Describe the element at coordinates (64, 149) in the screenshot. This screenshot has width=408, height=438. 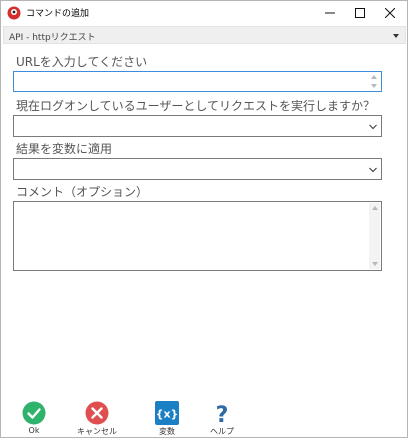
I see `result-var-label: 結果を変数に適用` at that location.